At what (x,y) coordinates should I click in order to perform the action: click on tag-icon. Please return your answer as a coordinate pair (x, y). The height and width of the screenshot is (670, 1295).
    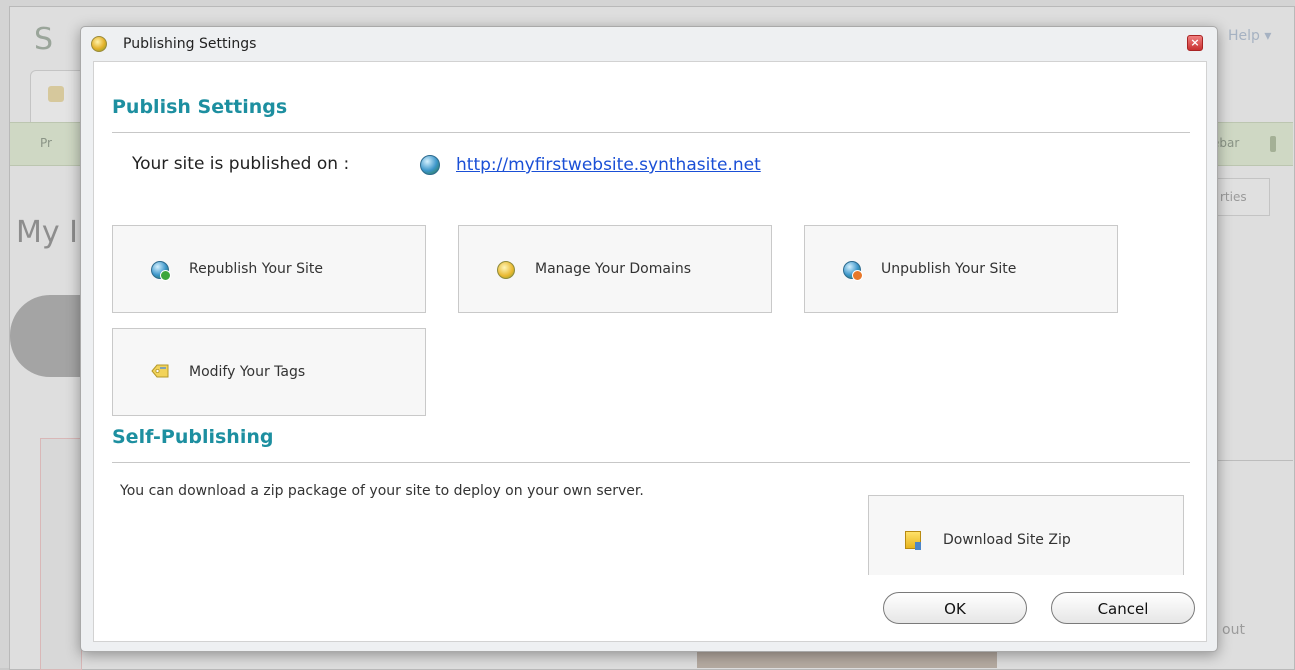
    Looking at the image, I should click on (160, 371).